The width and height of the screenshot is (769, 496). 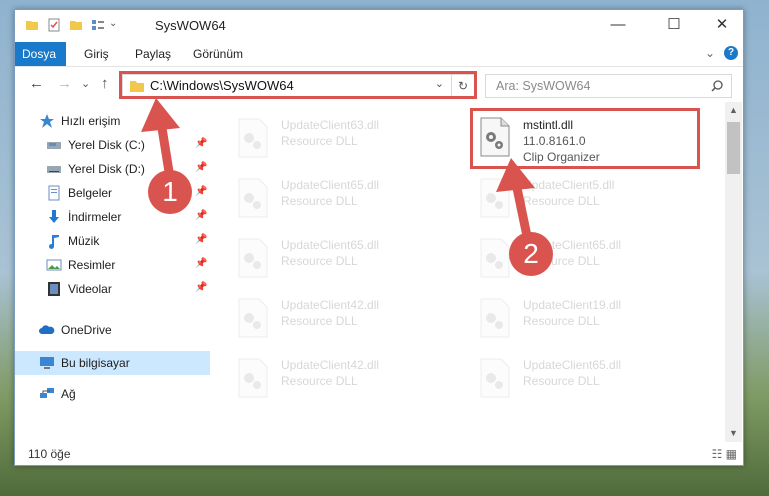 What do you see at coordinates (47, 393) in the screenshot?
I see `network-icon` at bounding box center [47, 393].